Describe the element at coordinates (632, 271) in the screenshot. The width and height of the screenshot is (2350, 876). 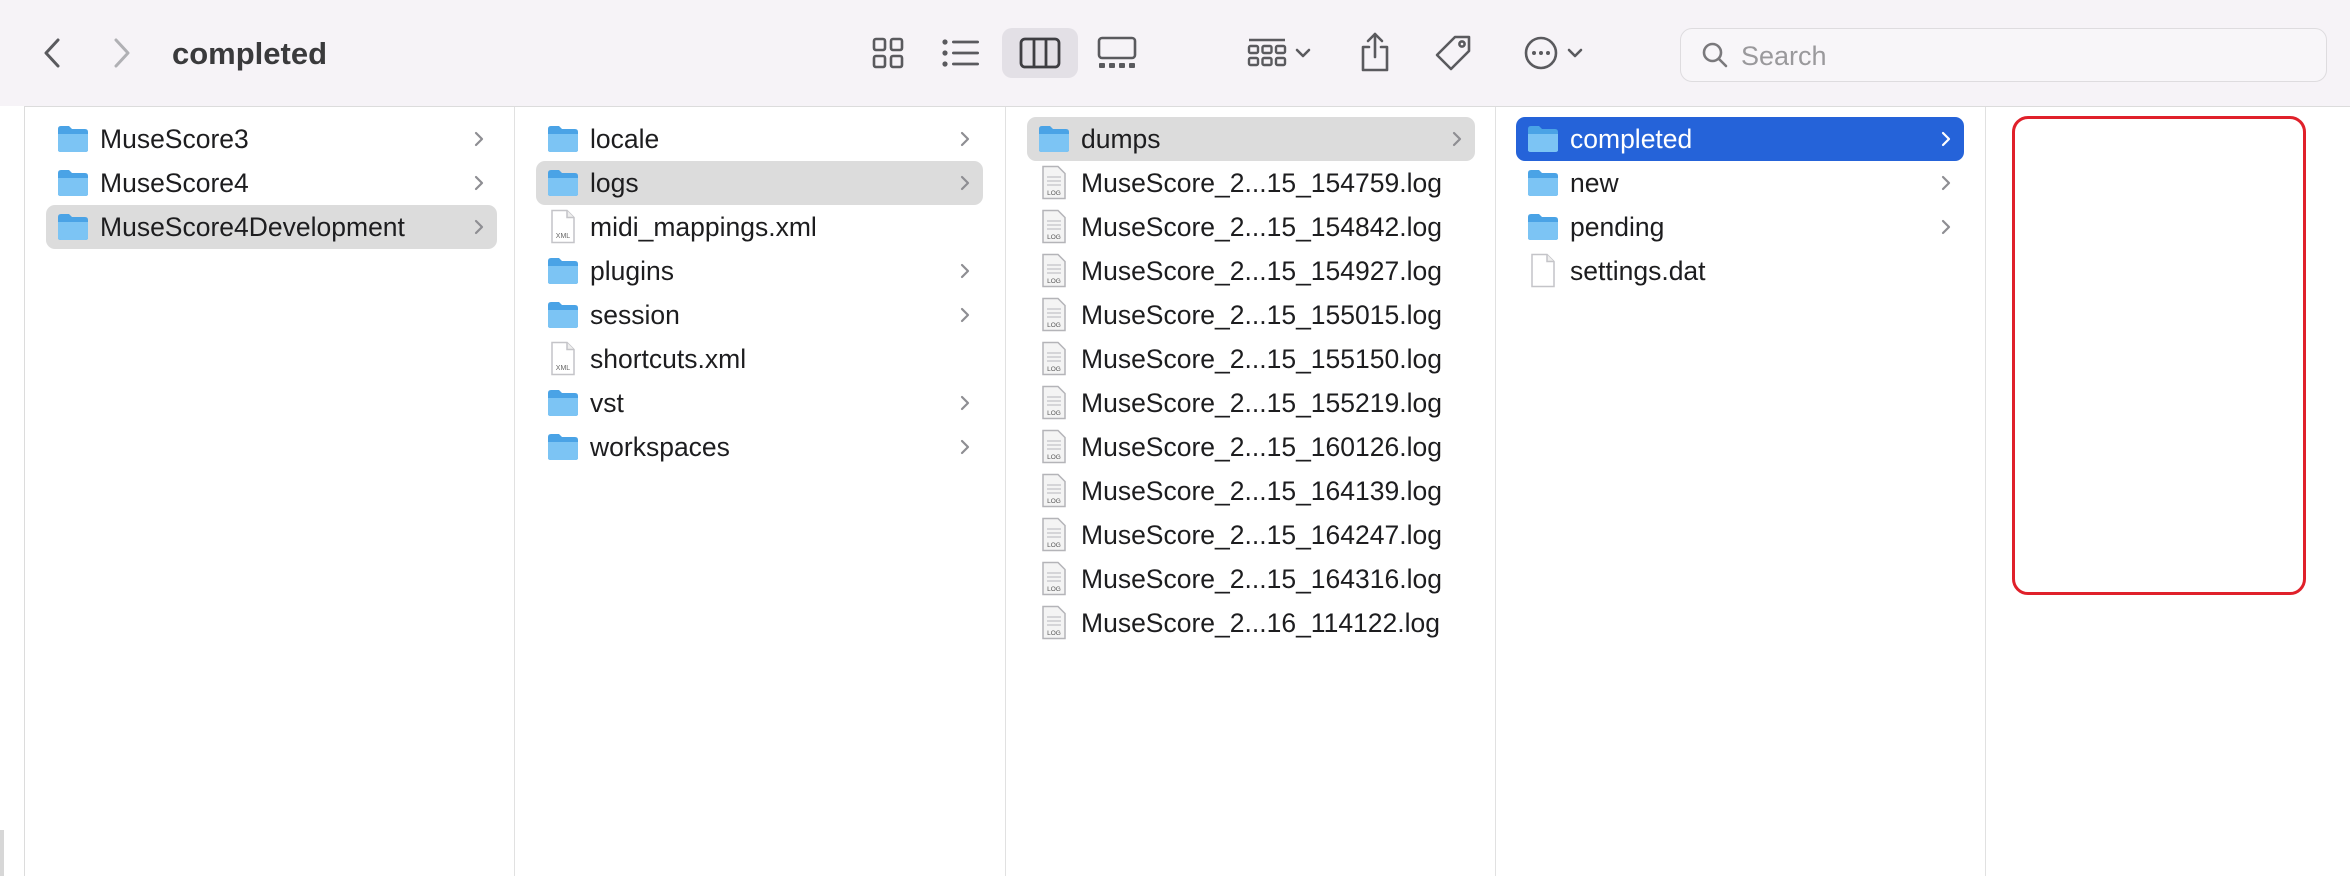
I see `item-label: plugins` at that location.